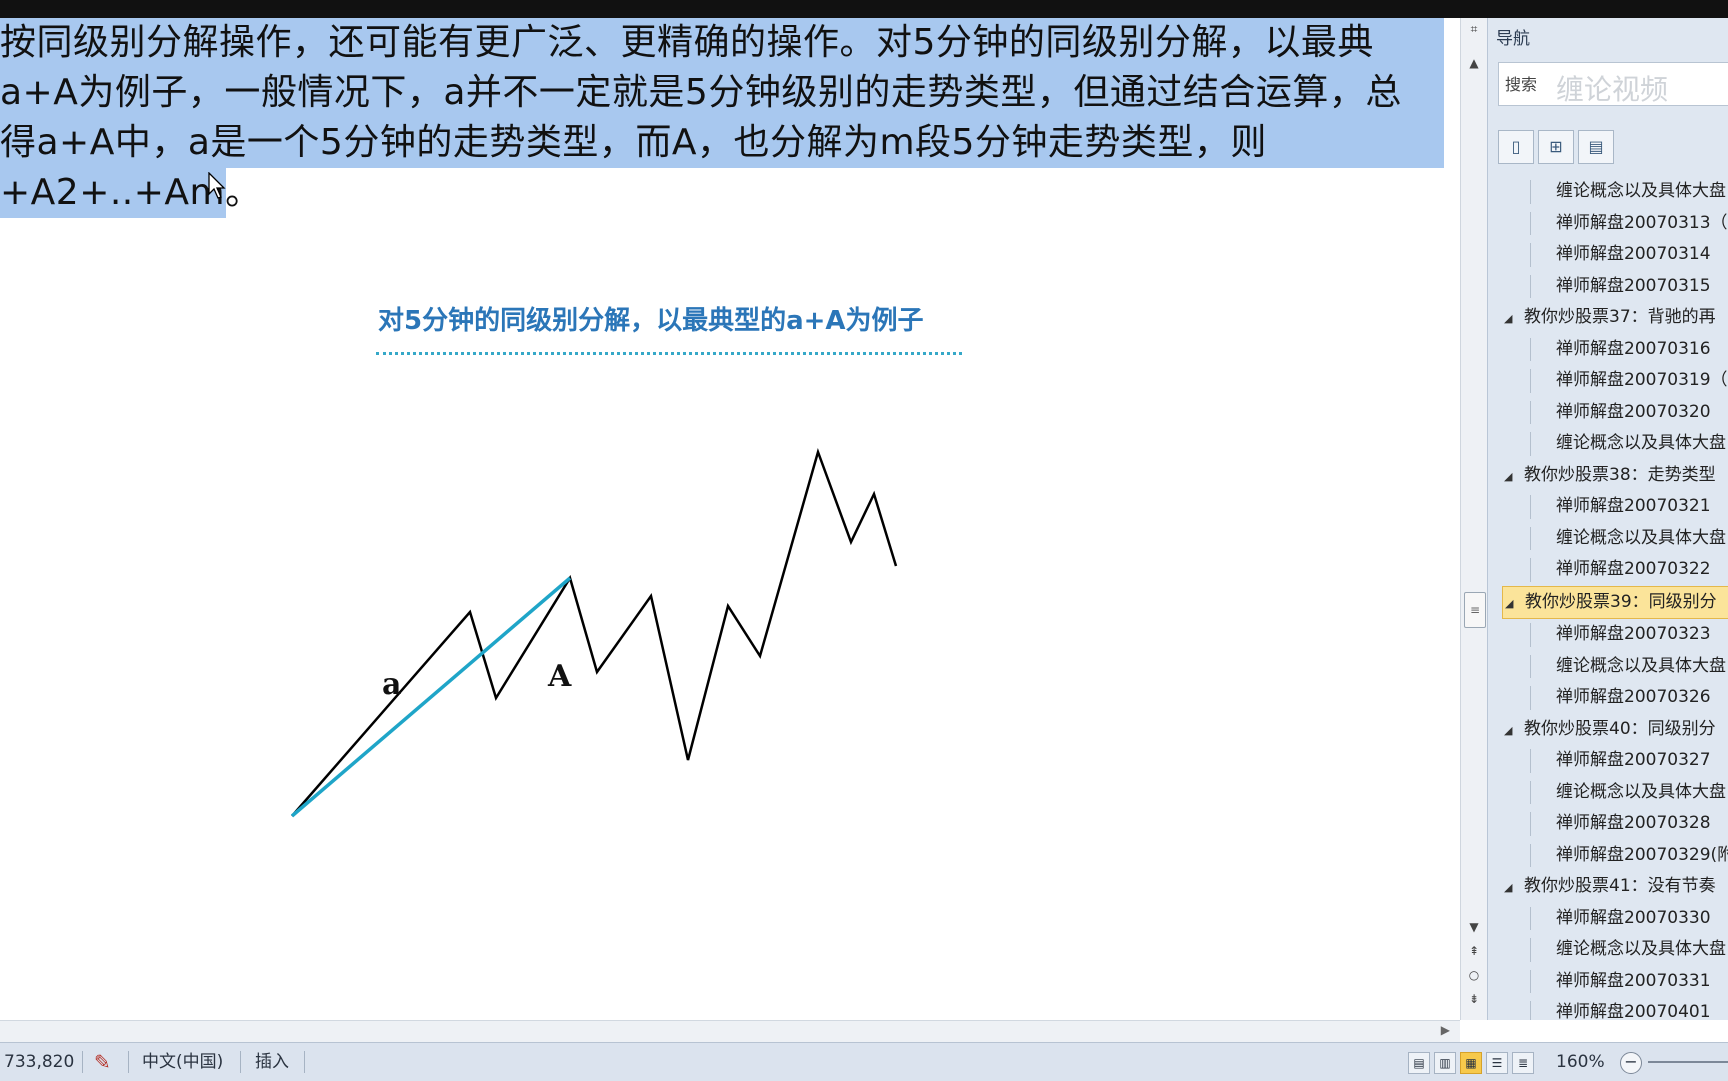 This screenshot has height=1081, width=1728. I want to click on nav-subheading-item: 禅师解盘20070314, so click(1608, 255).